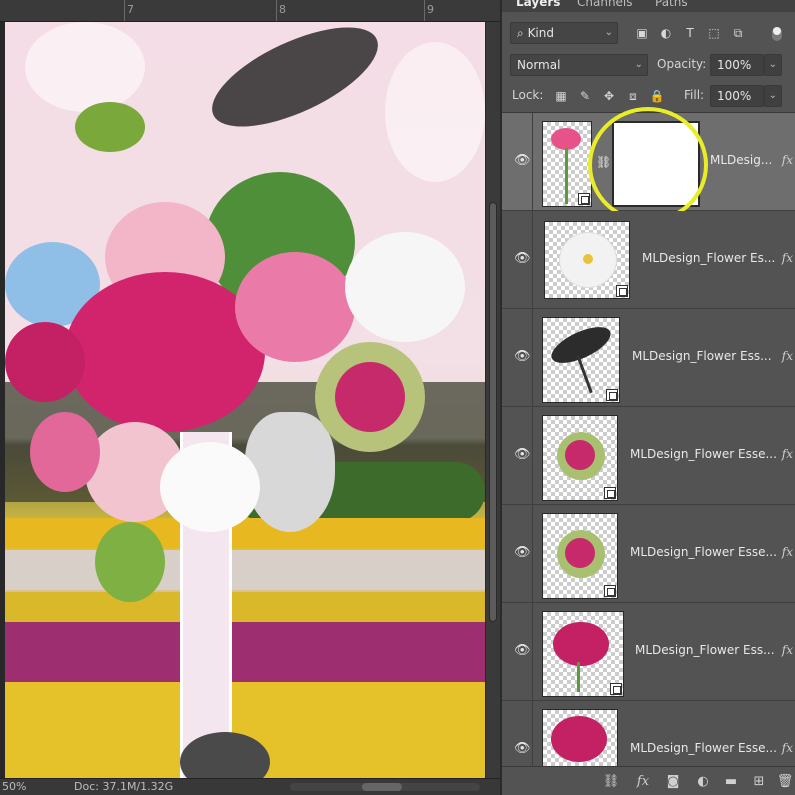 The image size is (795, 795). I want to click on lock-image-pixels-icon: ✎, so click(585, 96).